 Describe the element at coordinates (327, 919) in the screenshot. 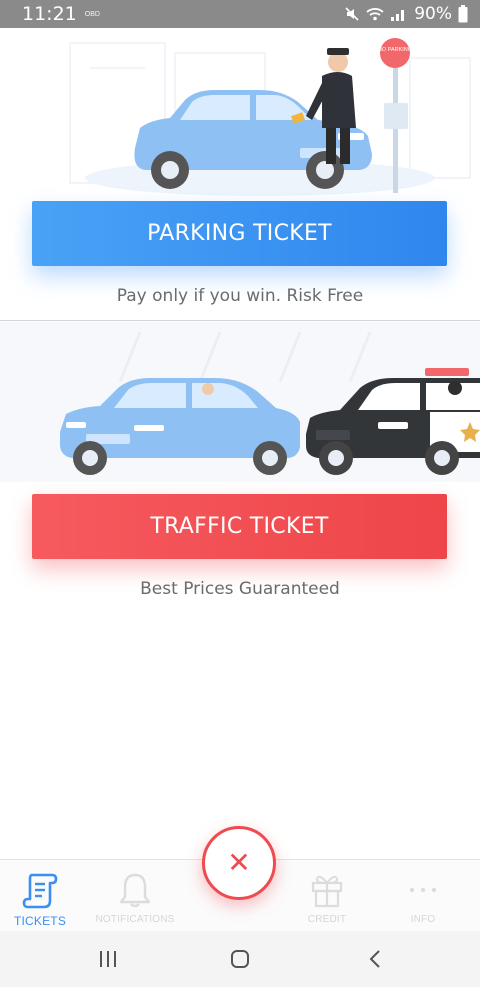

I see `nav-label-credit: CREDIT` at that location.